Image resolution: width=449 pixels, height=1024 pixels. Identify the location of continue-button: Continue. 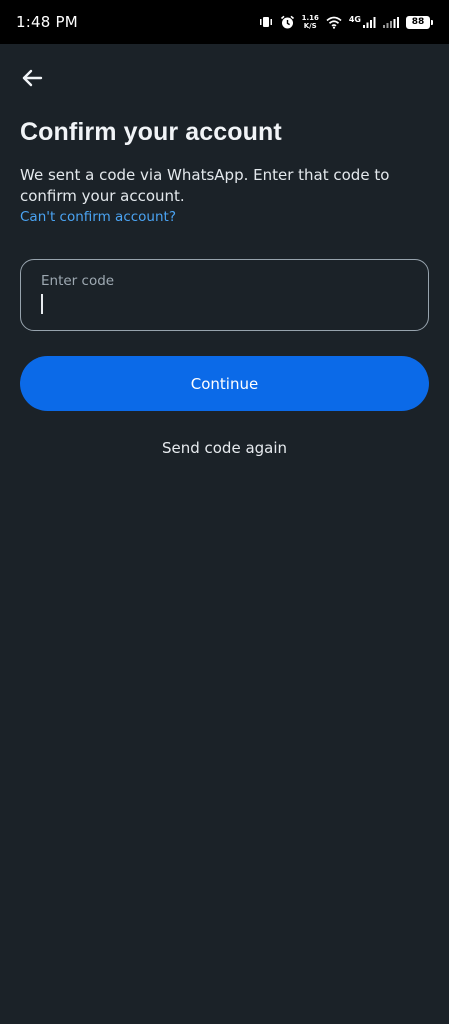
(224, 383).